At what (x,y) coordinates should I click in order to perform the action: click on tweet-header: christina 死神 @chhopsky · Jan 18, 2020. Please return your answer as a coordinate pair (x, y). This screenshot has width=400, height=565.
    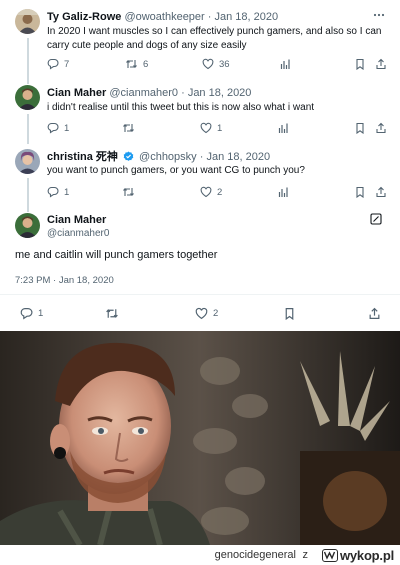
    Looking at the image, I should click on (158, 157).